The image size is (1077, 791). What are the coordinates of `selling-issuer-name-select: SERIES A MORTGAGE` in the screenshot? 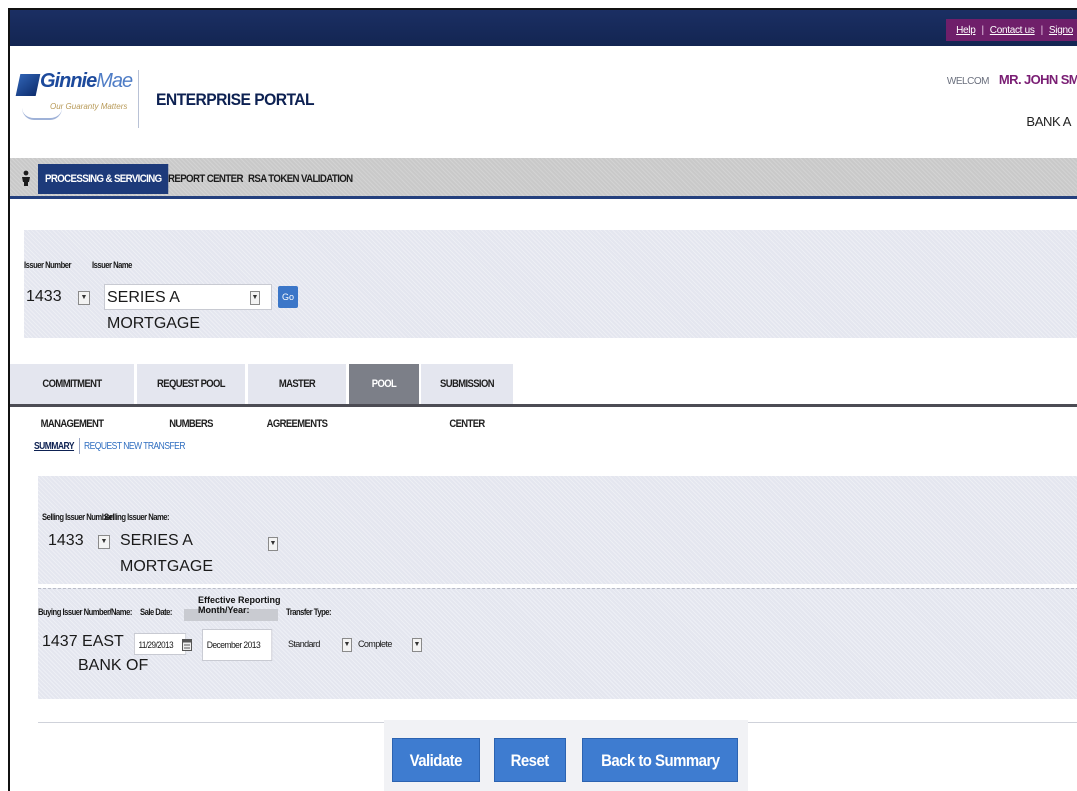 It's located at (197, 551).